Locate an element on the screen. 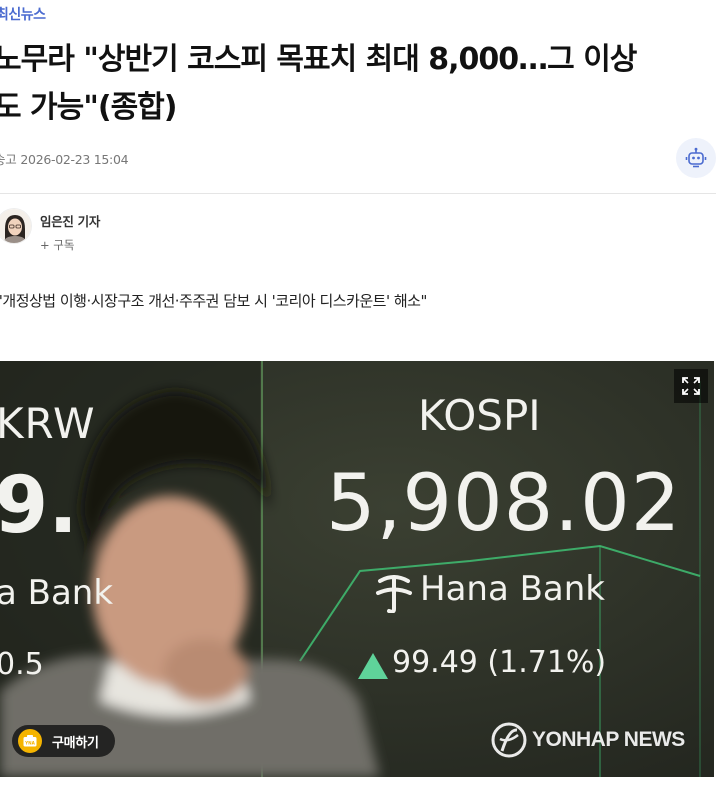  header-divider is located at coordinates (358, 193).